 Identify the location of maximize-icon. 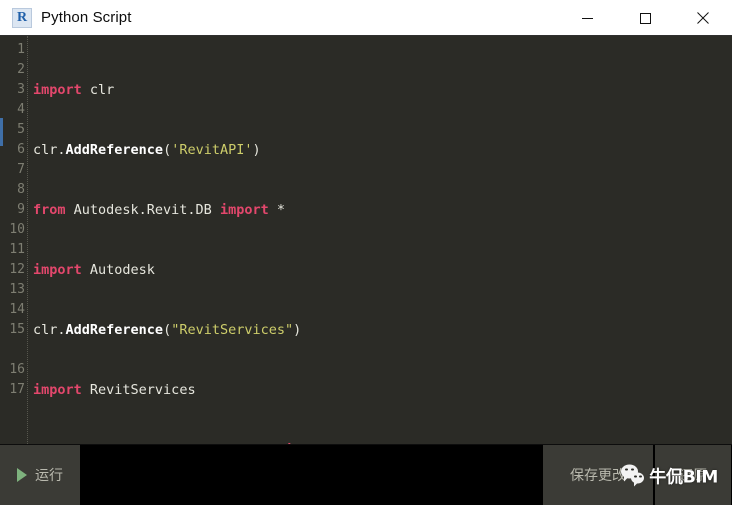
(645, 18).